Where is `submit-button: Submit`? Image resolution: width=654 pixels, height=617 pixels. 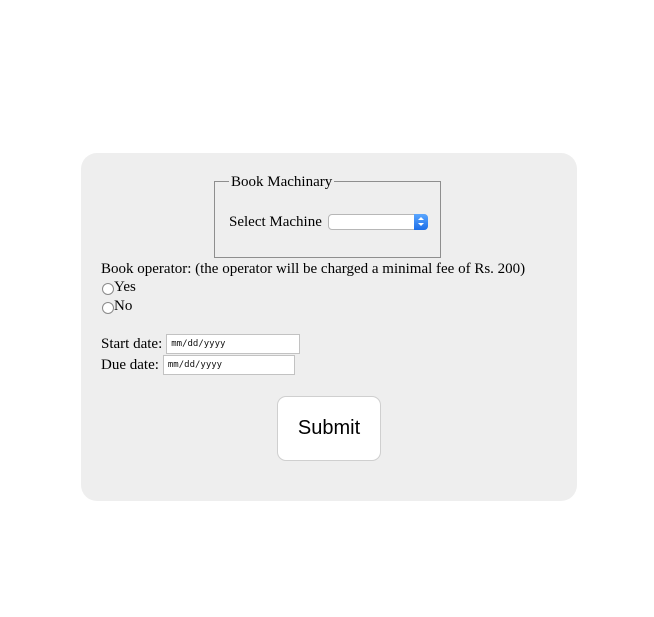 submit-button: Submit is located at coordinates (329, 428).